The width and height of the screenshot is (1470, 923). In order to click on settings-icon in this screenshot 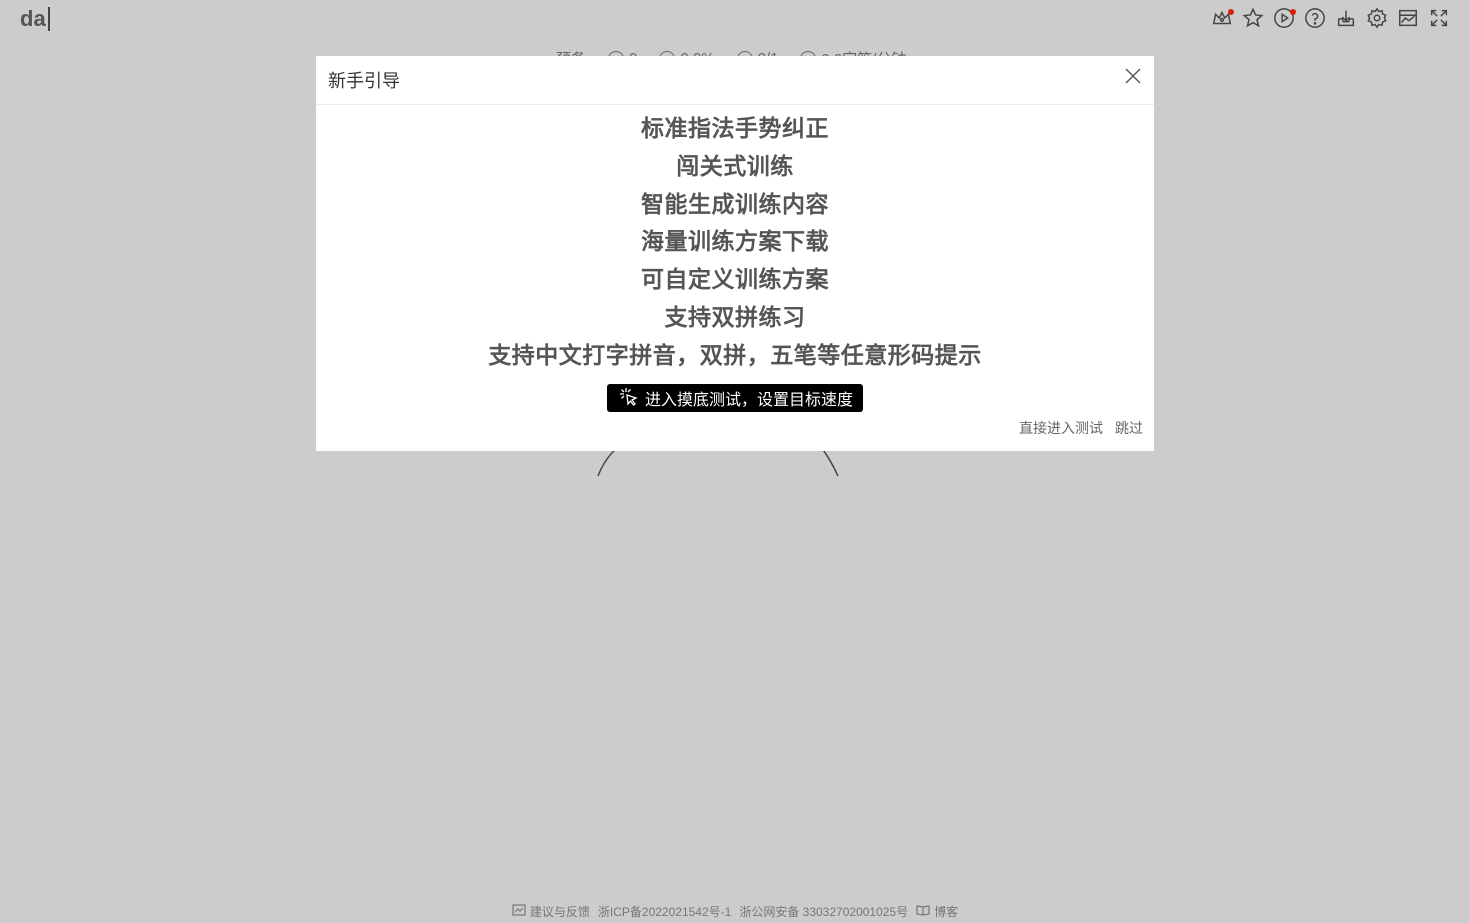, I will do `click(1377, 20)`.